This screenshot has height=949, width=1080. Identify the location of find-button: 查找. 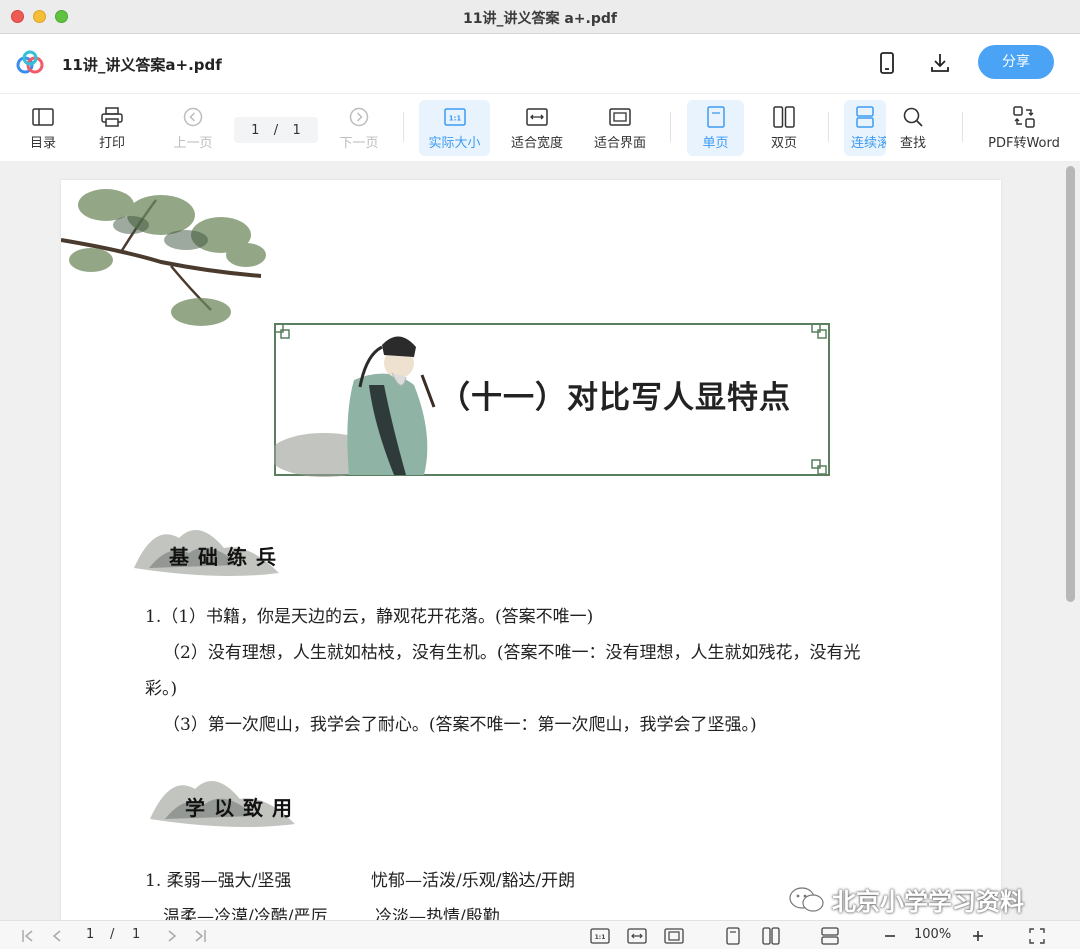
(913, 128).